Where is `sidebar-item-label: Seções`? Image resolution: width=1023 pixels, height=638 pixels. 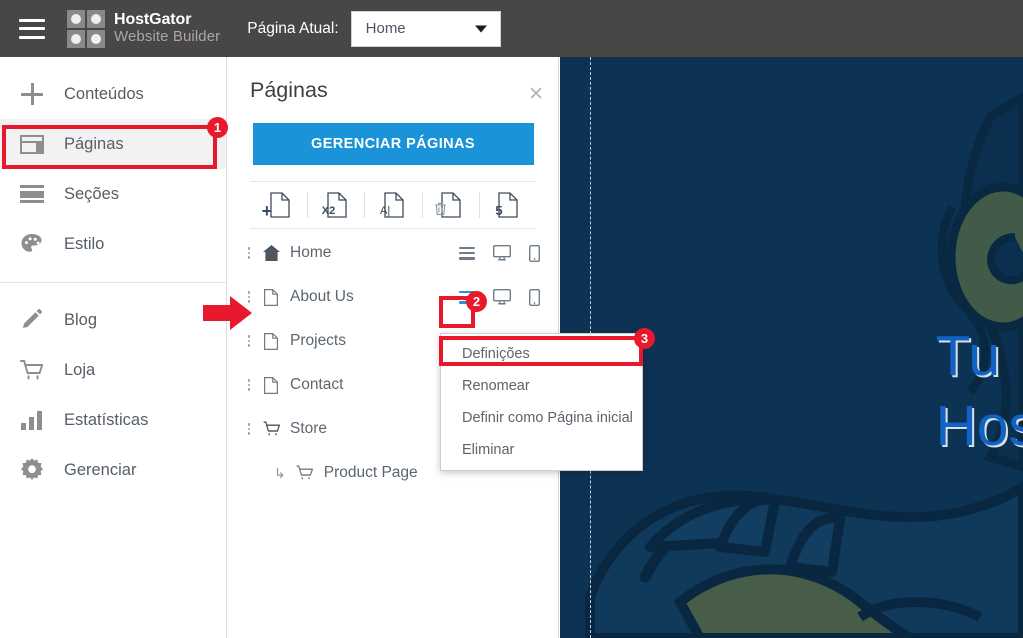 sidebar-item-label: Seções is located at coordinates (92, 193).